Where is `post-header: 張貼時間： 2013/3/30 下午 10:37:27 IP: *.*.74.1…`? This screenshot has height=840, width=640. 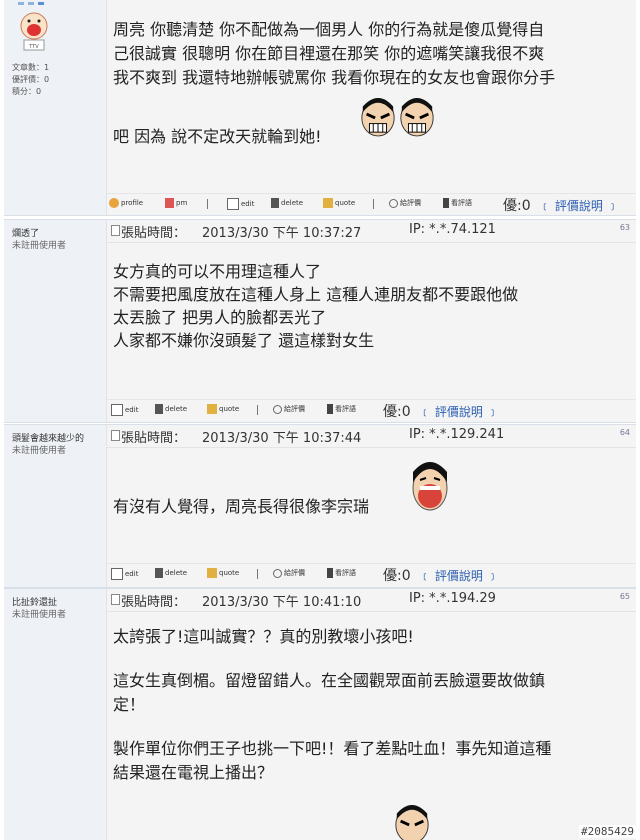 post-header: 張貼時間： 2013/3/30 下午 10:37:27 IP: *.*.74.1… is located at coordinates (371, 231).